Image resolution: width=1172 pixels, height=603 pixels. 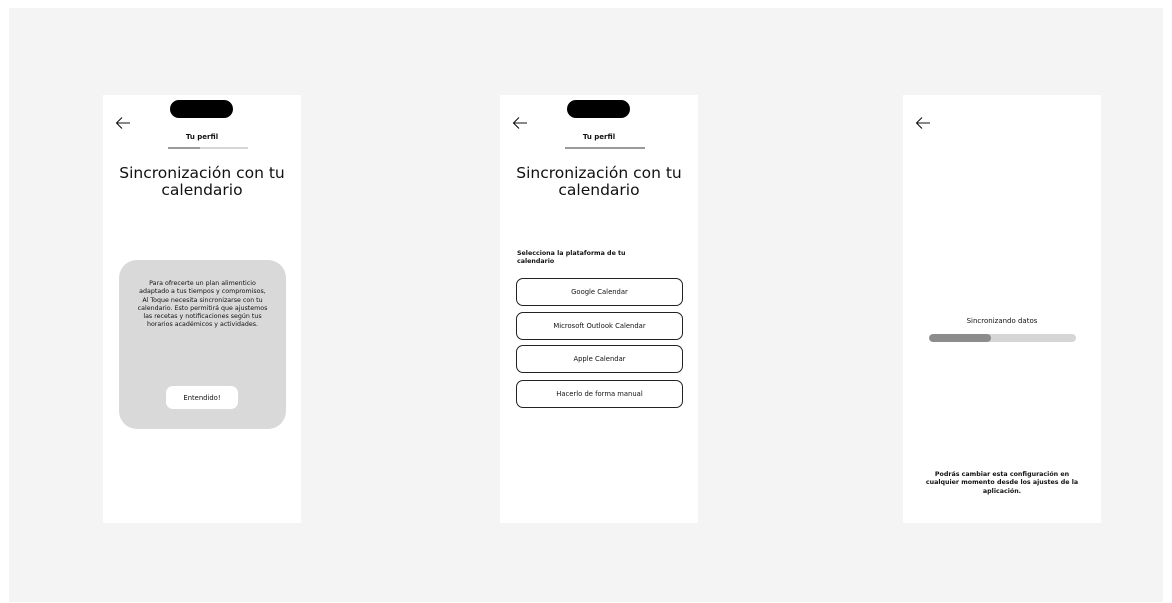 I want to click on sync-status-label: Sincronizando datos, so click(x=1002, y=321).